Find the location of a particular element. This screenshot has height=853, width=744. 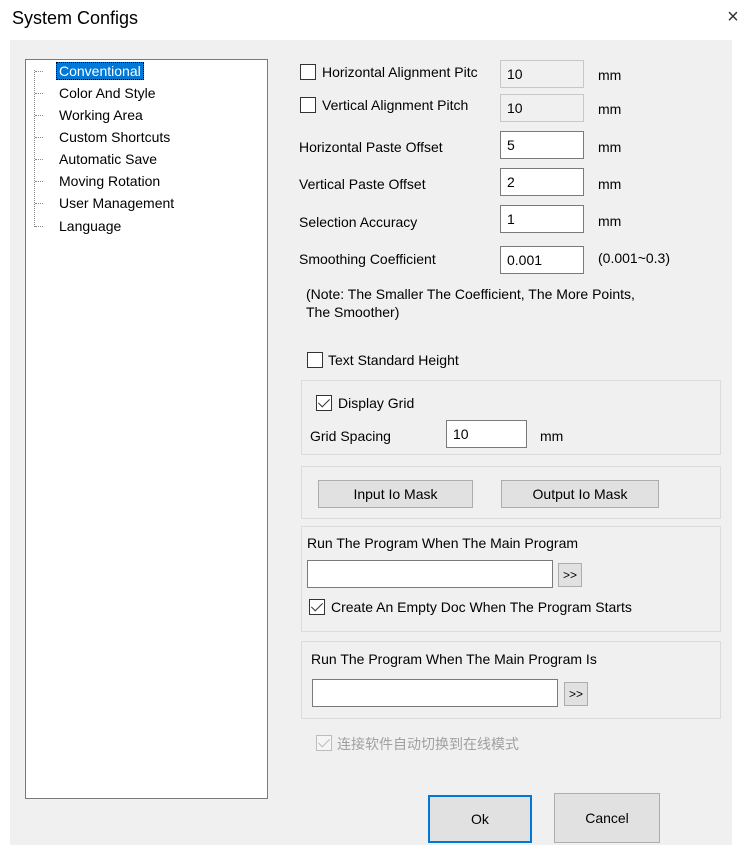

text-standard-height-checkbox is located at coordinates (315, 360).